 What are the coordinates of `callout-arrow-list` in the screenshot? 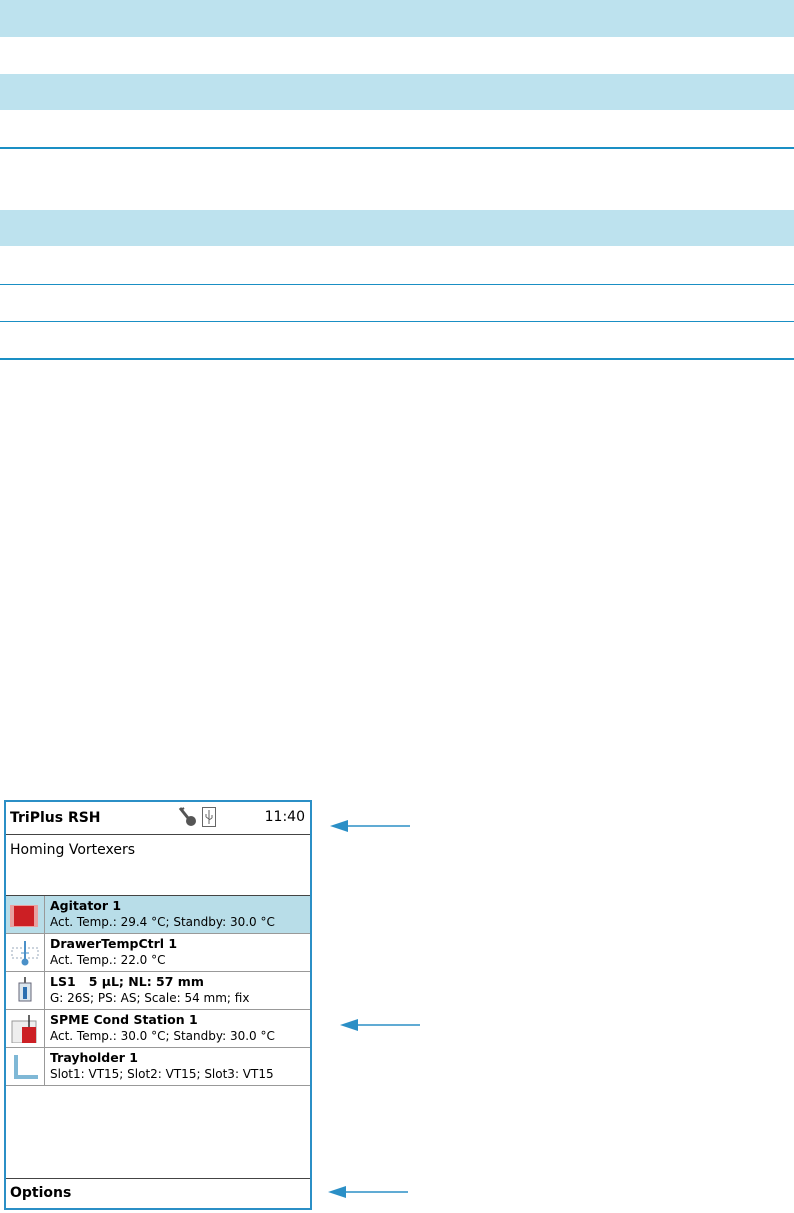 It's located at (380, 1025).